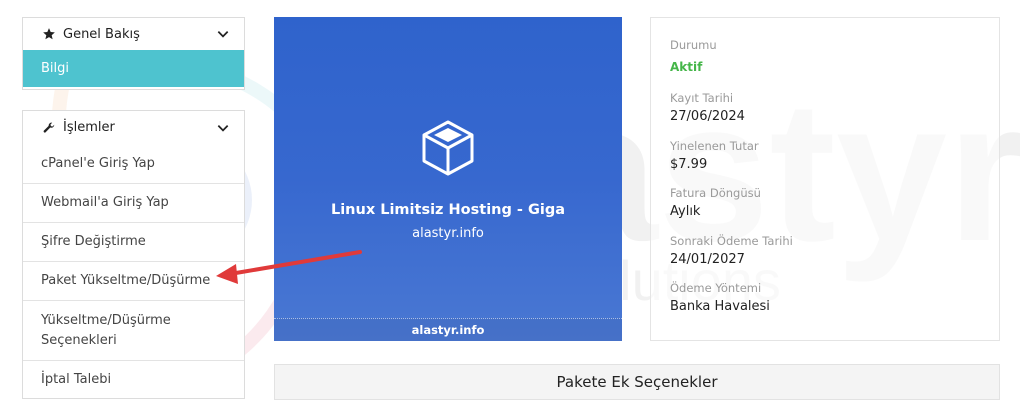 This screenshot has height=408, width=1020. I want to click on menu-webmail-login: Webmail'a Giriş Yap, so click(133, 202).